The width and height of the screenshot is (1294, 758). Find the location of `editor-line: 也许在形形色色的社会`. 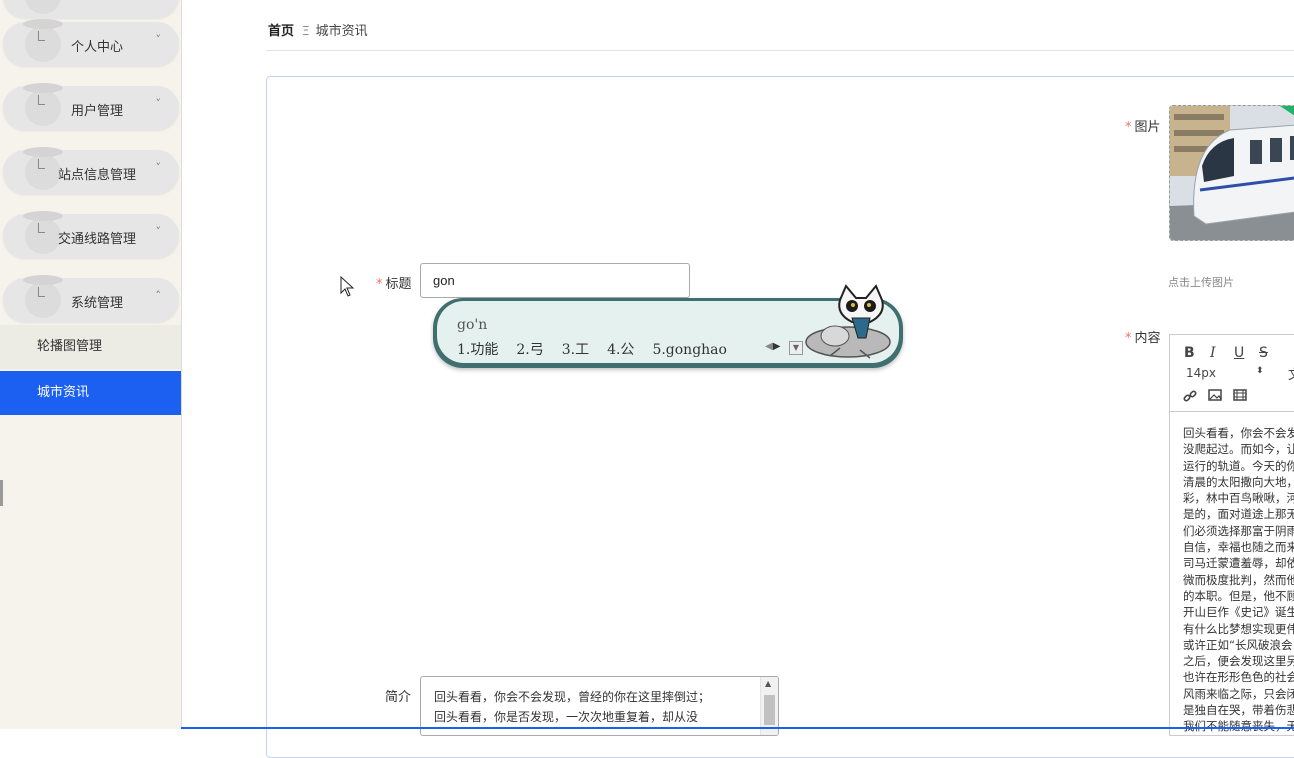

editor-line: 也许在形形色色的社会 is located at coordinates (1238, 677).